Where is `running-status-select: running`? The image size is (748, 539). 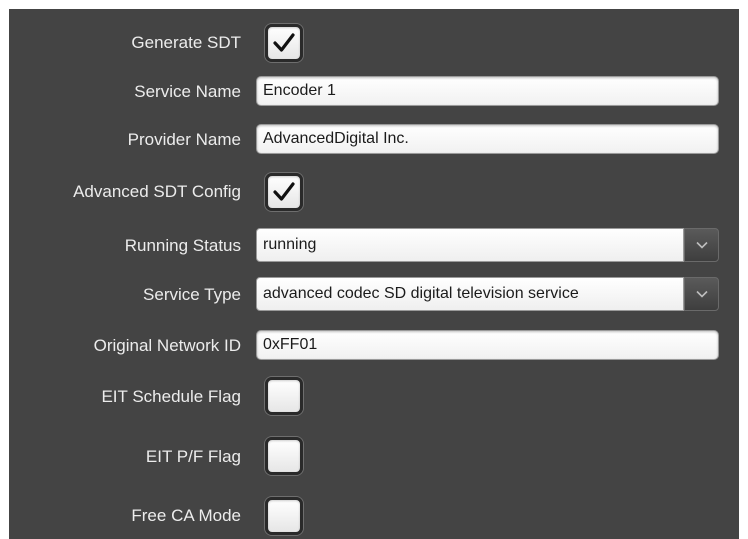
running-status-select: running is located at coordinates (487, 245).